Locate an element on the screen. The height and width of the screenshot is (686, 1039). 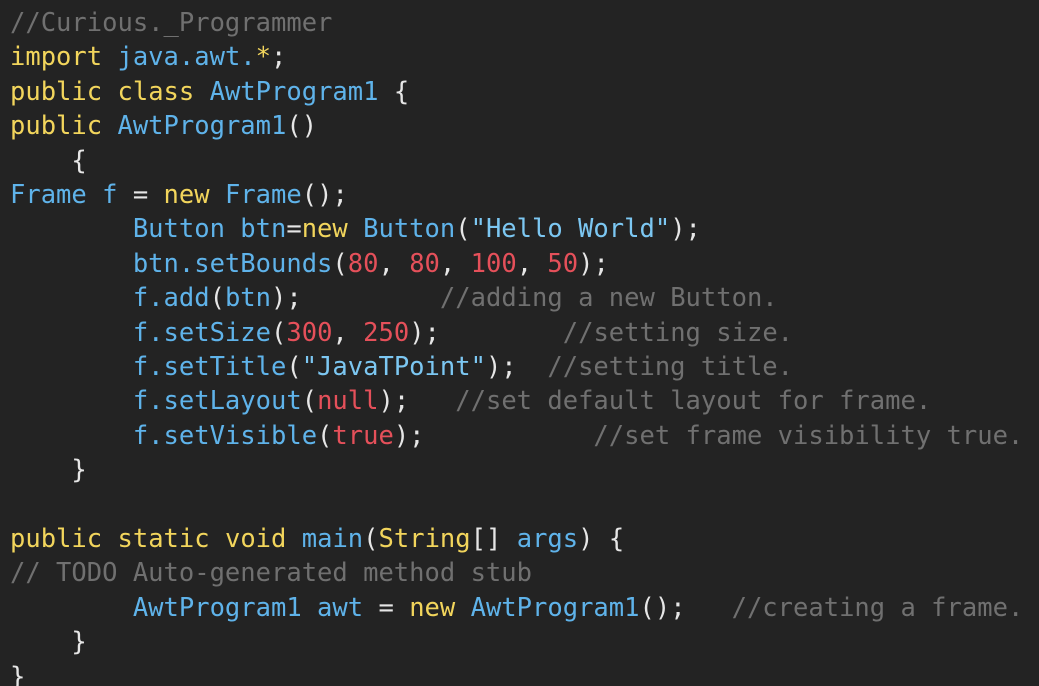
comment-token: //adding a new Button. is located at coordinates (539, 298).